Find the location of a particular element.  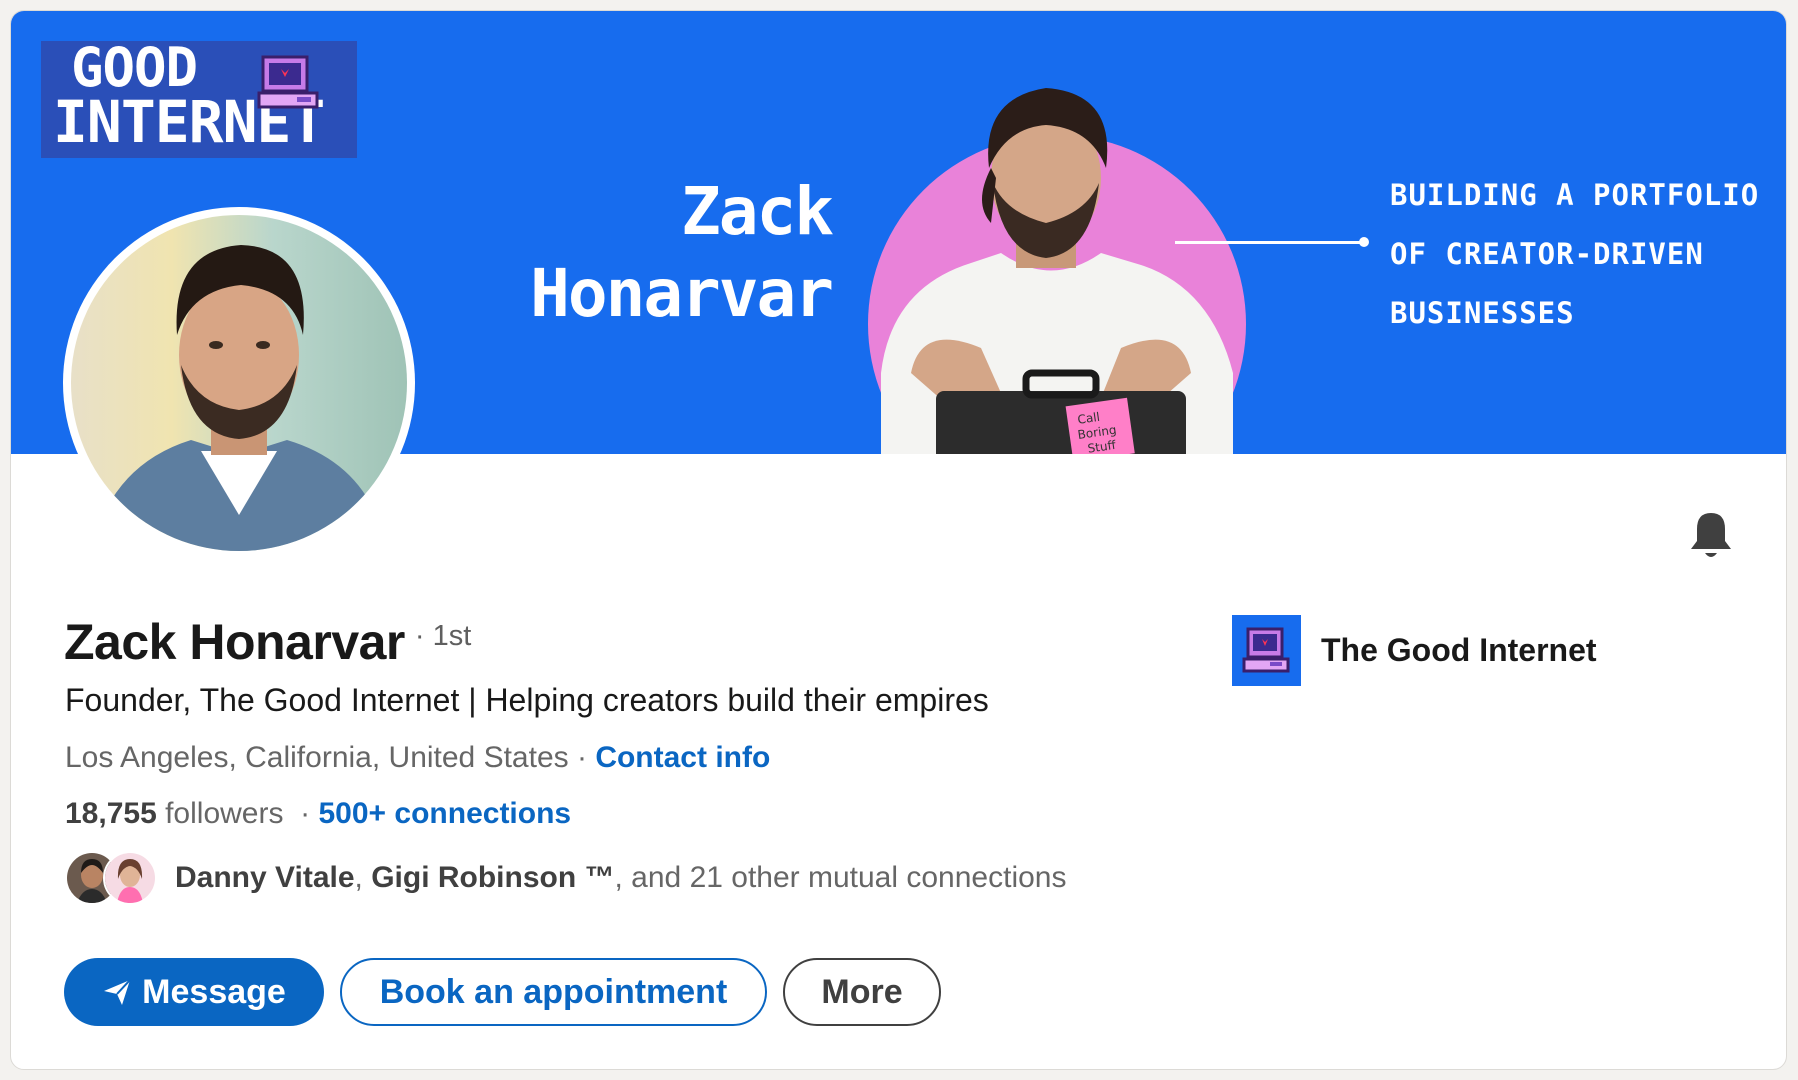

connections-link: 500+ connections is located at coordinates (445, 813).